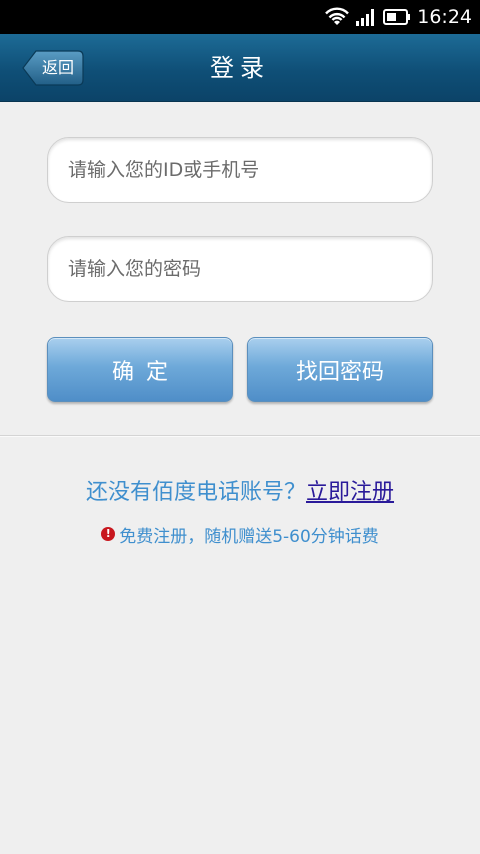  I want to click on find-password-button: 找回密码, so click(340, 369).